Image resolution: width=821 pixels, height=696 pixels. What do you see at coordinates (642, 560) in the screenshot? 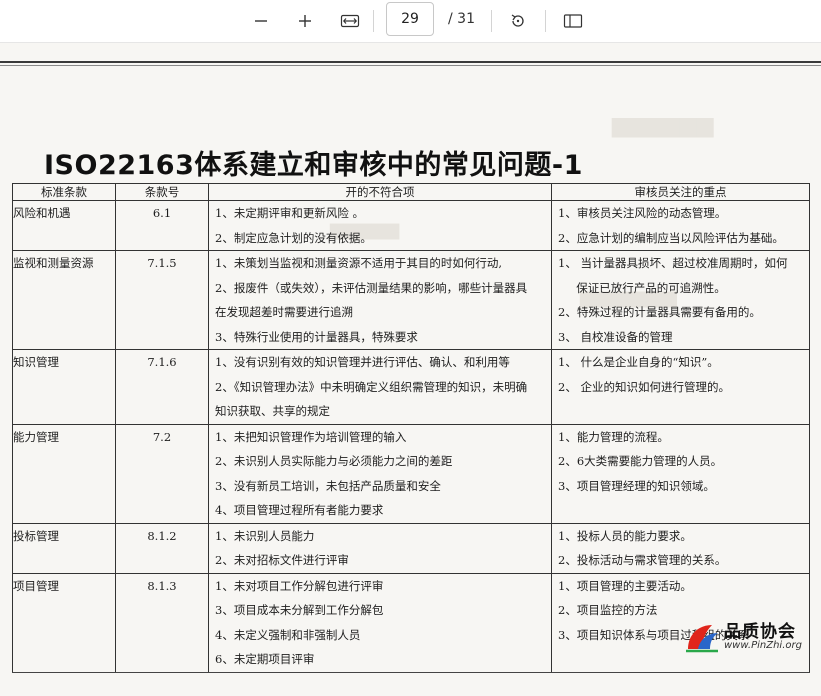
I see `focus-line: 2、投标活动与需求管理的关系。` at bounding box center [642, 560].